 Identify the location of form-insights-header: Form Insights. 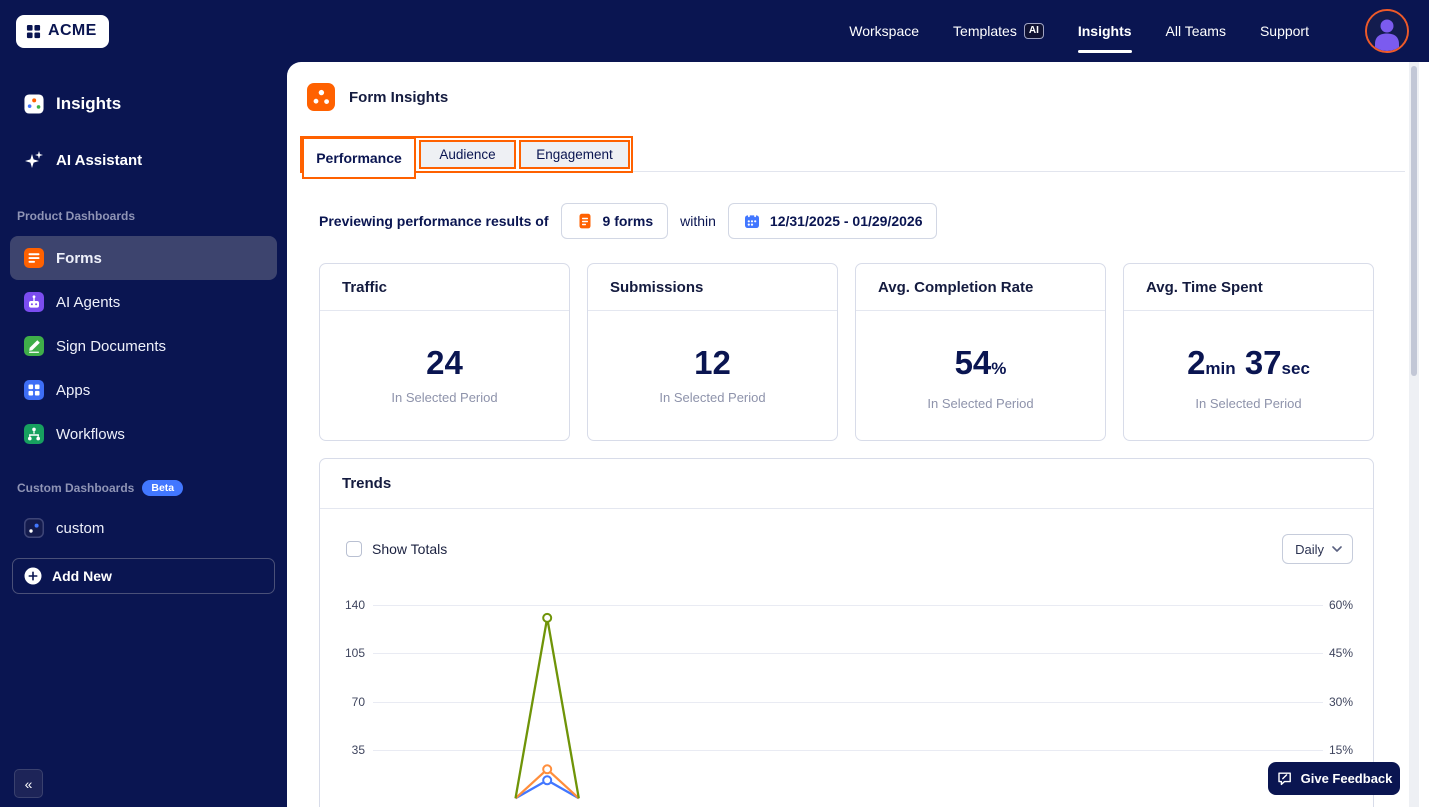
(377, 97).